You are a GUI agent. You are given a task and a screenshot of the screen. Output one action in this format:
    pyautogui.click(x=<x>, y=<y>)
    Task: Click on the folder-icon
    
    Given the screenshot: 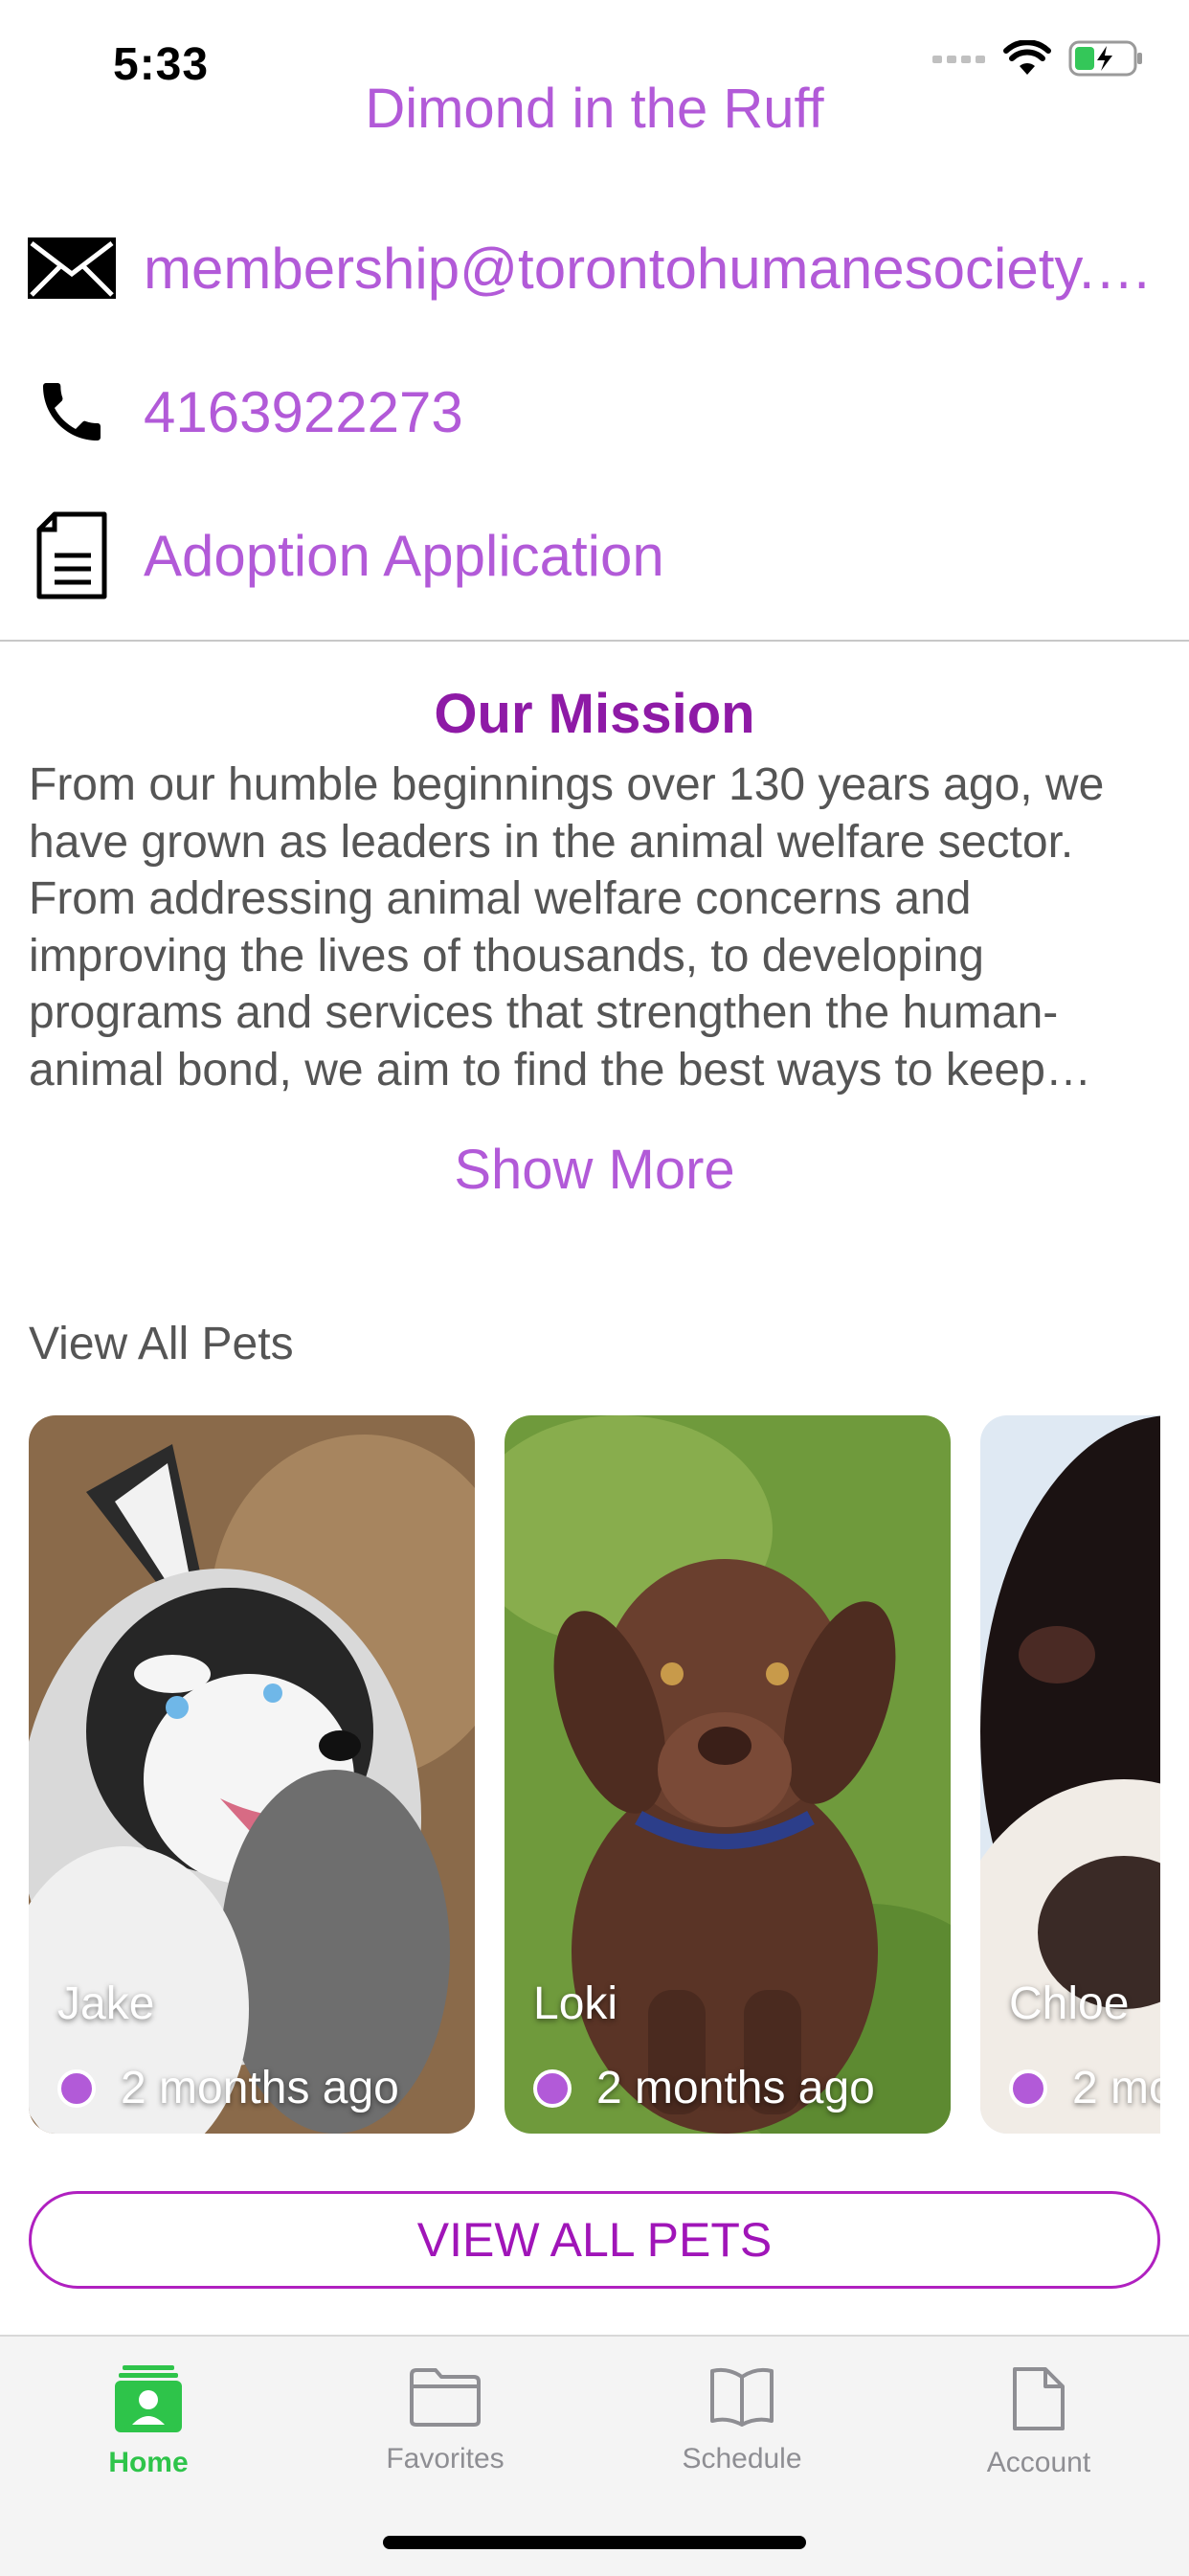 What is the action you would take?
    pyautogui.click(x=445, y=2399)
    